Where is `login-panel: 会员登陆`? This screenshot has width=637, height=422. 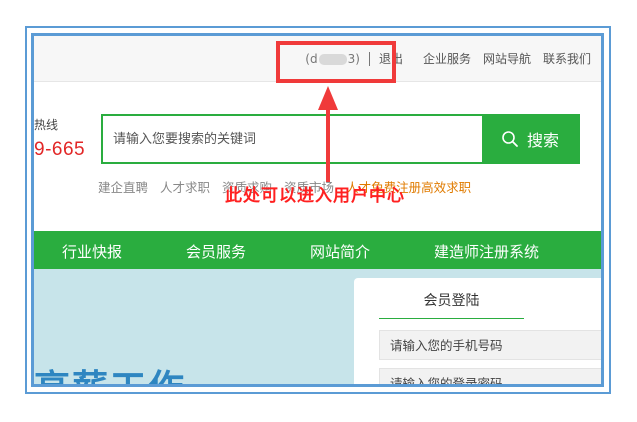
login-panel: 会员登陆 is located at coordinates (477, 331).